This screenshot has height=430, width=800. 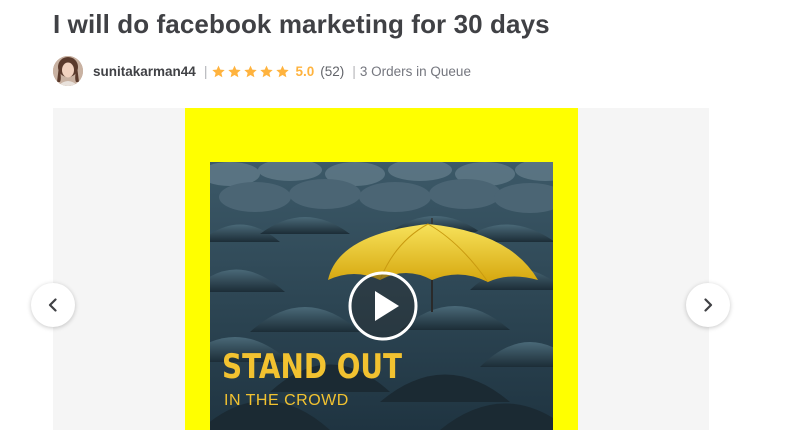 I want to click on seller-username-link: sunitakarman44, so click(x=144, y=71).